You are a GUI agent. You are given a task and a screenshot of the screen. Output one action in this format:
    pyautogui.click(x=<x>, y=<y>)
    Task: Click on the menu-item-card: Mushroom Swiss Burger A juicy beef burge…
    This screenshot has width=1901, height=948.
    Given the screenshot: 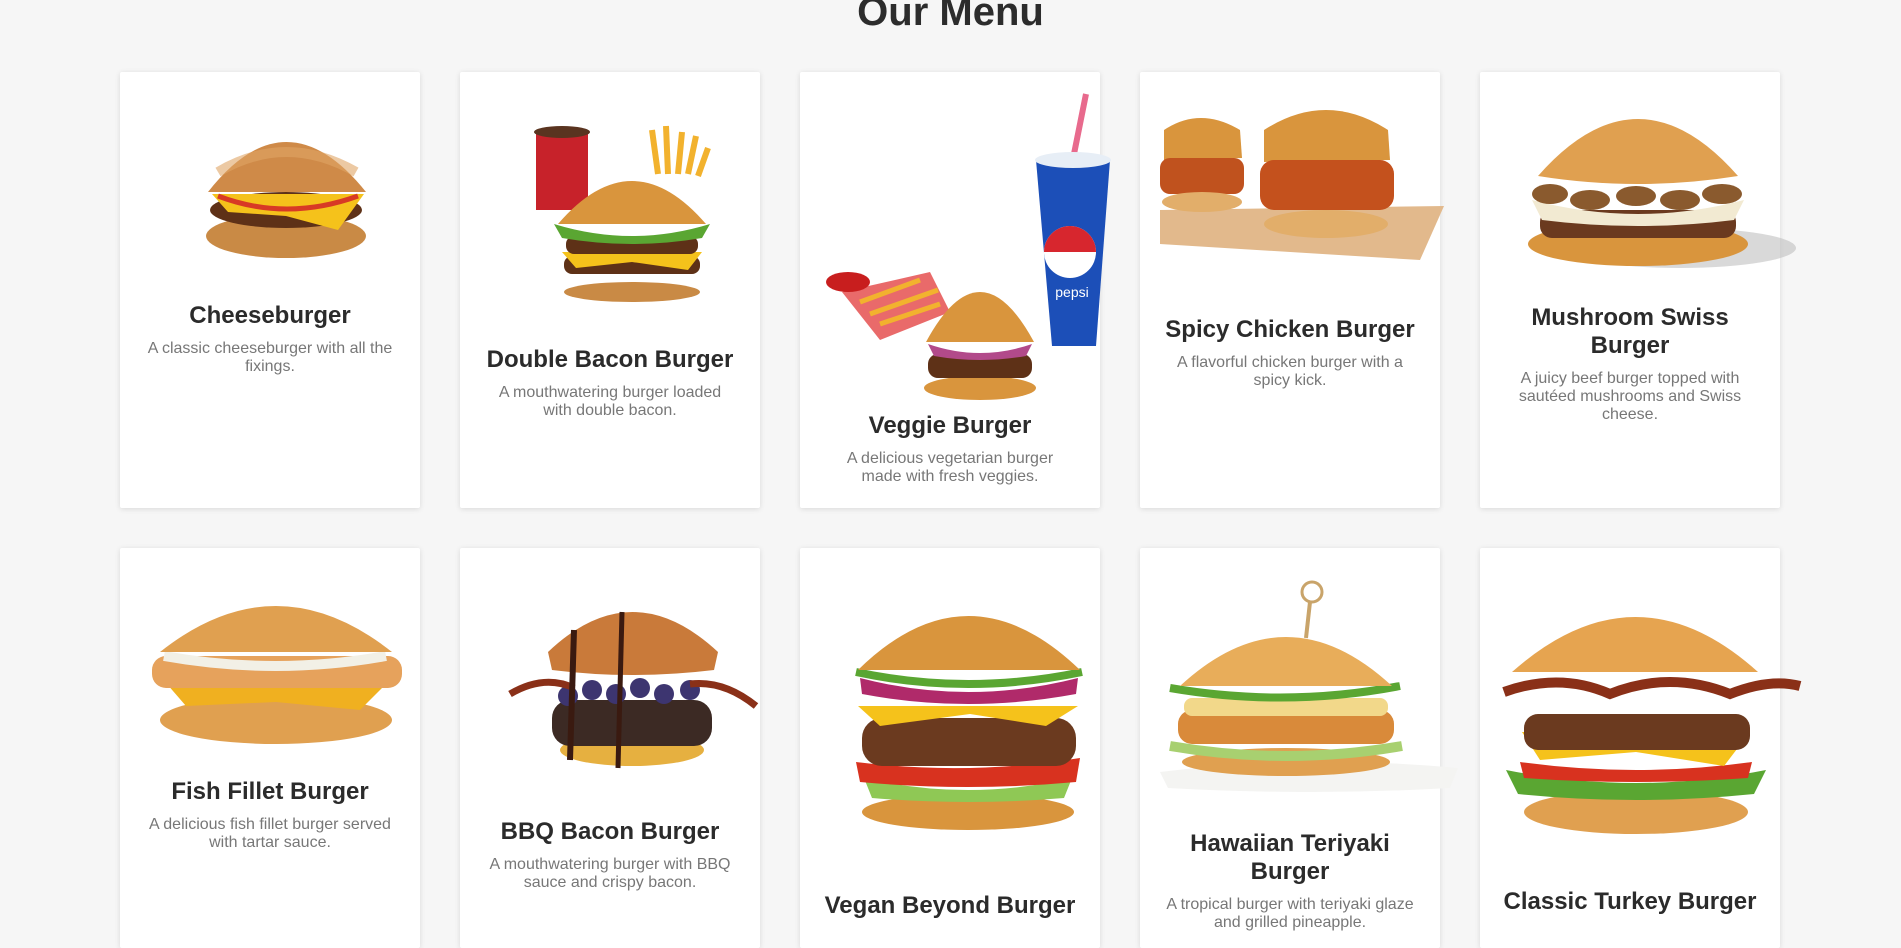 What is the action you would take?
    pyautogui.click(x=1638, y=290)
    